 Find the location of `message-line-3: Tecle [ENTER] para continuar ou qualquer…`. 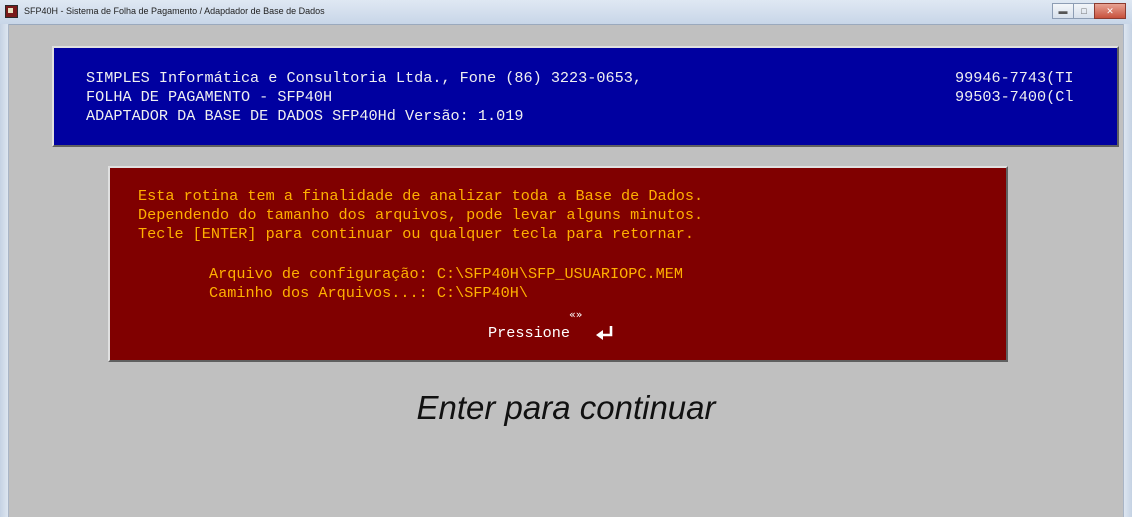

message-line-3: Tecle [ENTER] para continuar ou qualquer… is located at coordinates (416, 234).